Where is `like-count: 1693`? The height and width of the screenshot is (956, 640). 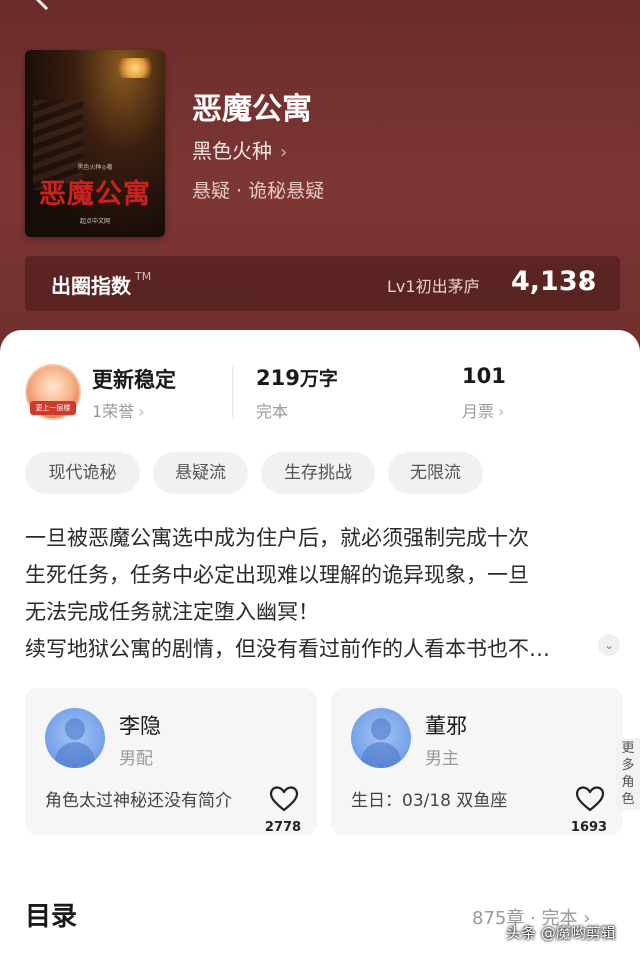
like-count: 1693 is located at coordinates (589, 827).